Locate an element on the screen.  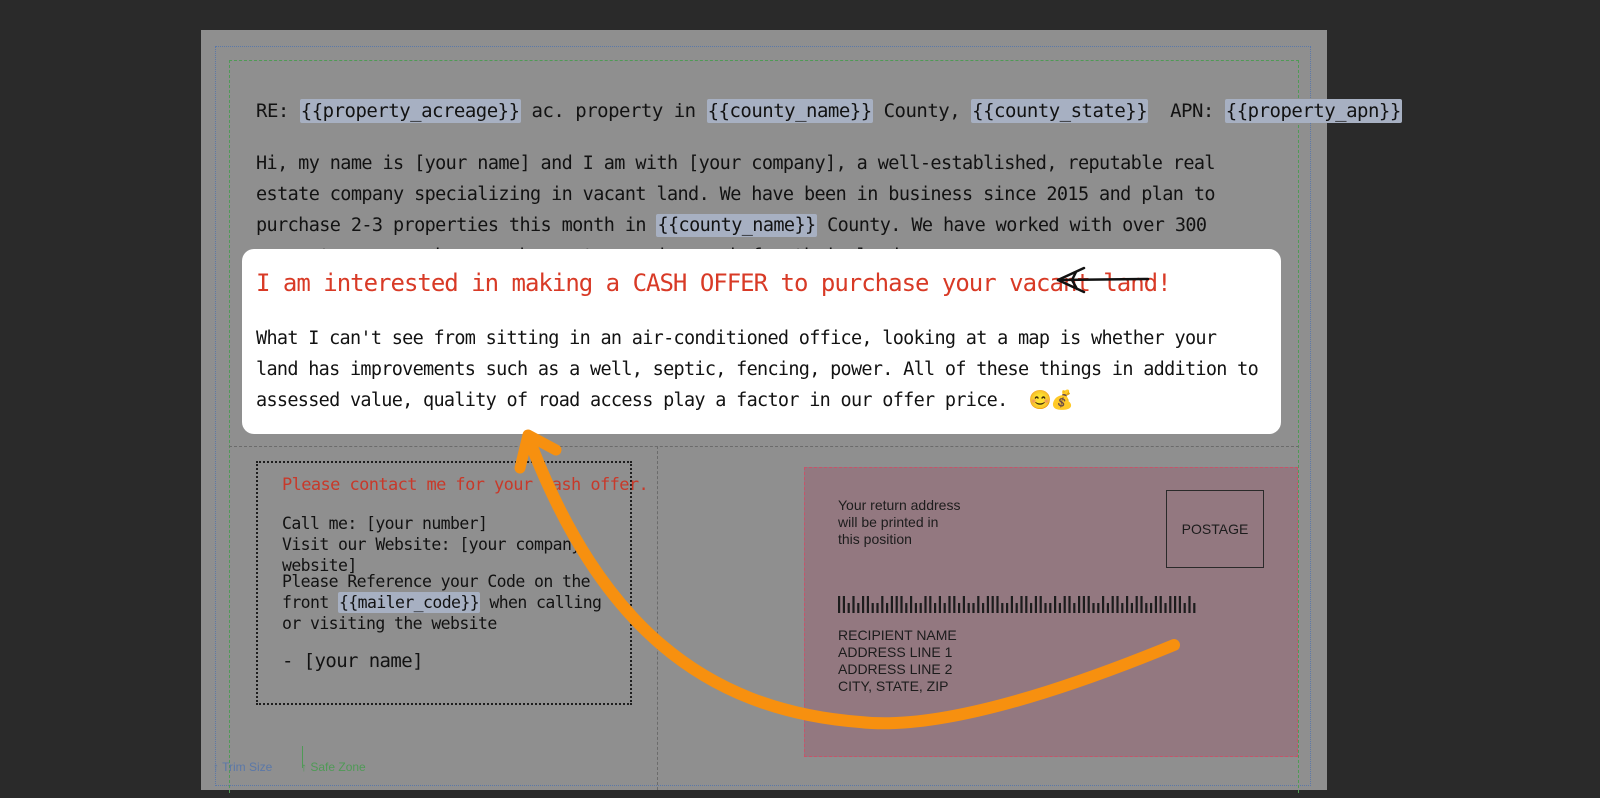
re-prefix: RE: is located at coordinates (272, 111).